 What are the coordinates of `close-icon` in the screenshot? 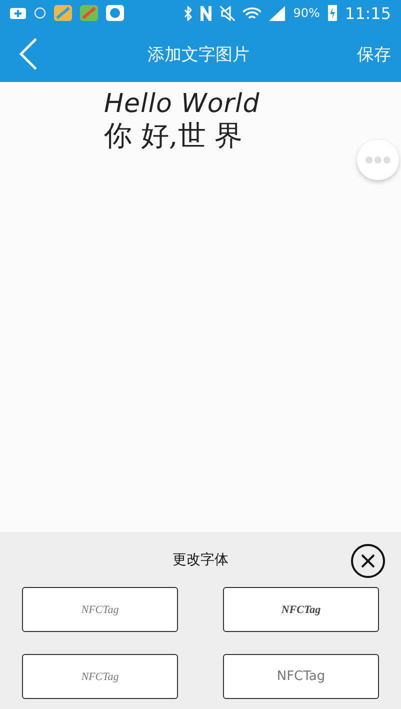 It's located at (368, 561).